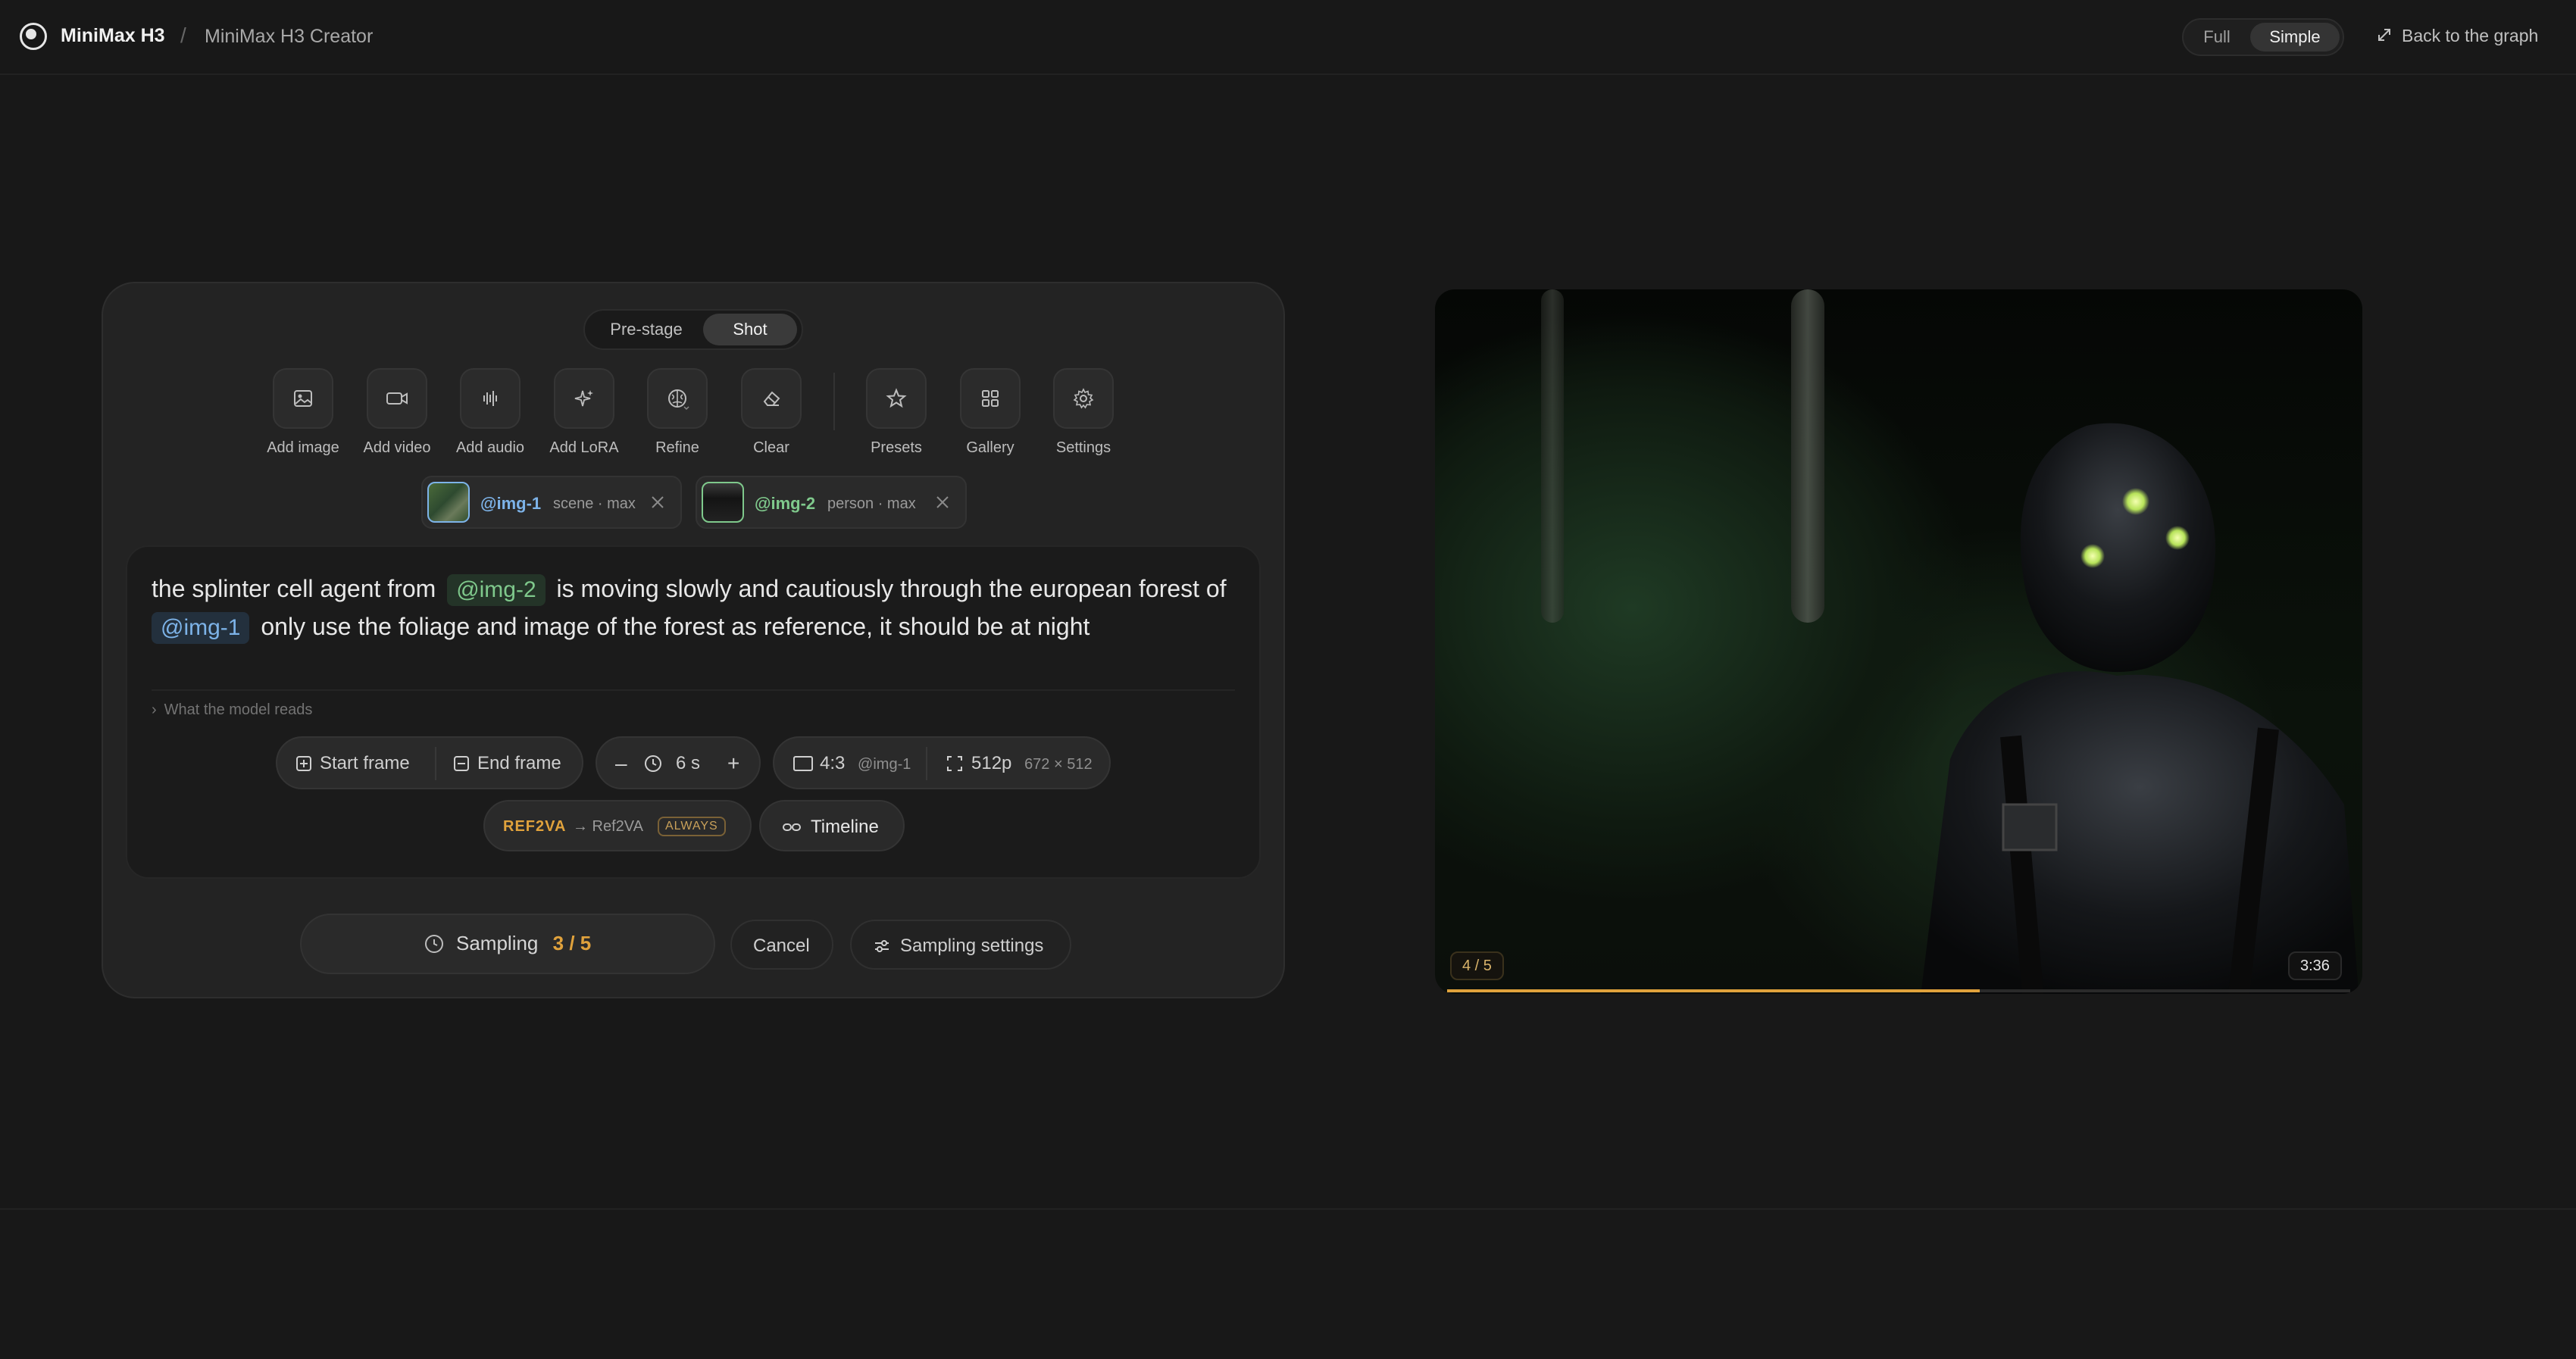 Image resolution: width=2576 pixels, height=1359 pixels. I want to click on sampling-settings-label: Sampling settings, so click(972, 946).